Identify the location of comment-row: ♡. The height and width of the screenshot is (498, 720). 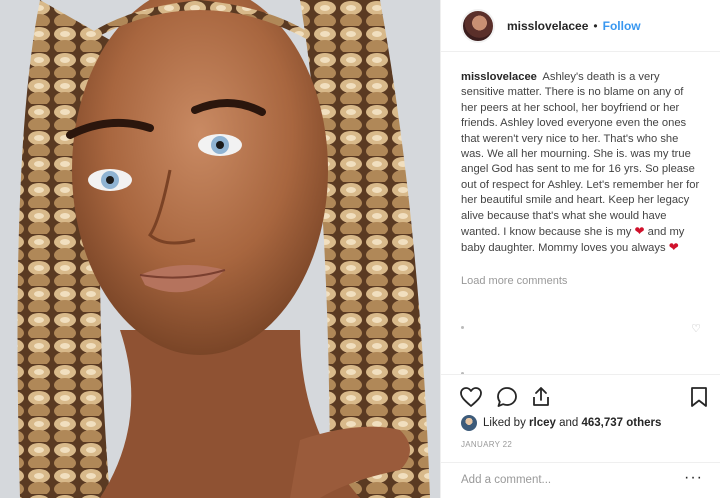
(581, 329).